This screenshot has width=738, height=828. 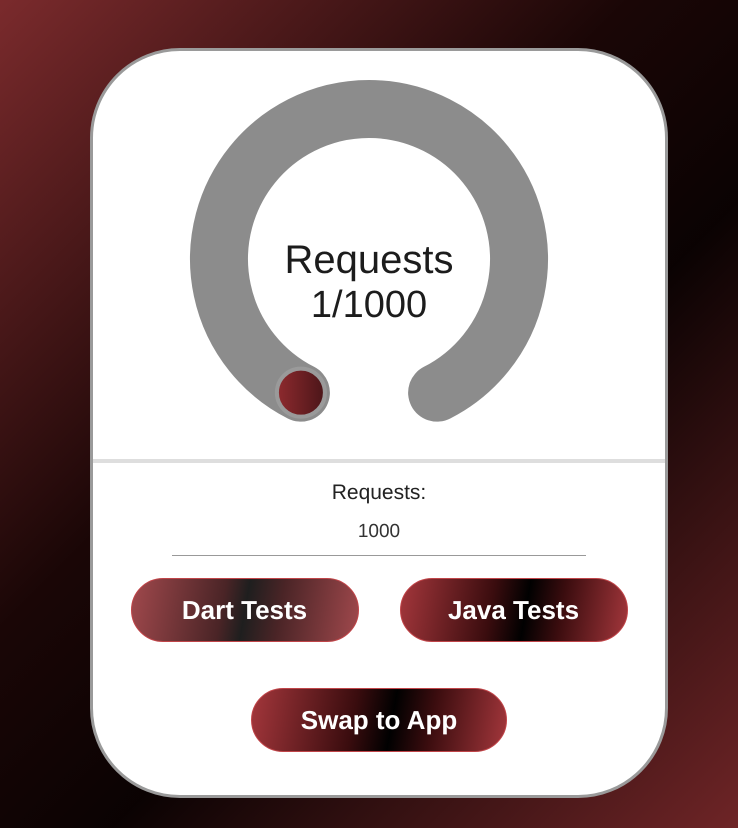 I want to click on test-button: Java Tests, so click(x=514, y=610).